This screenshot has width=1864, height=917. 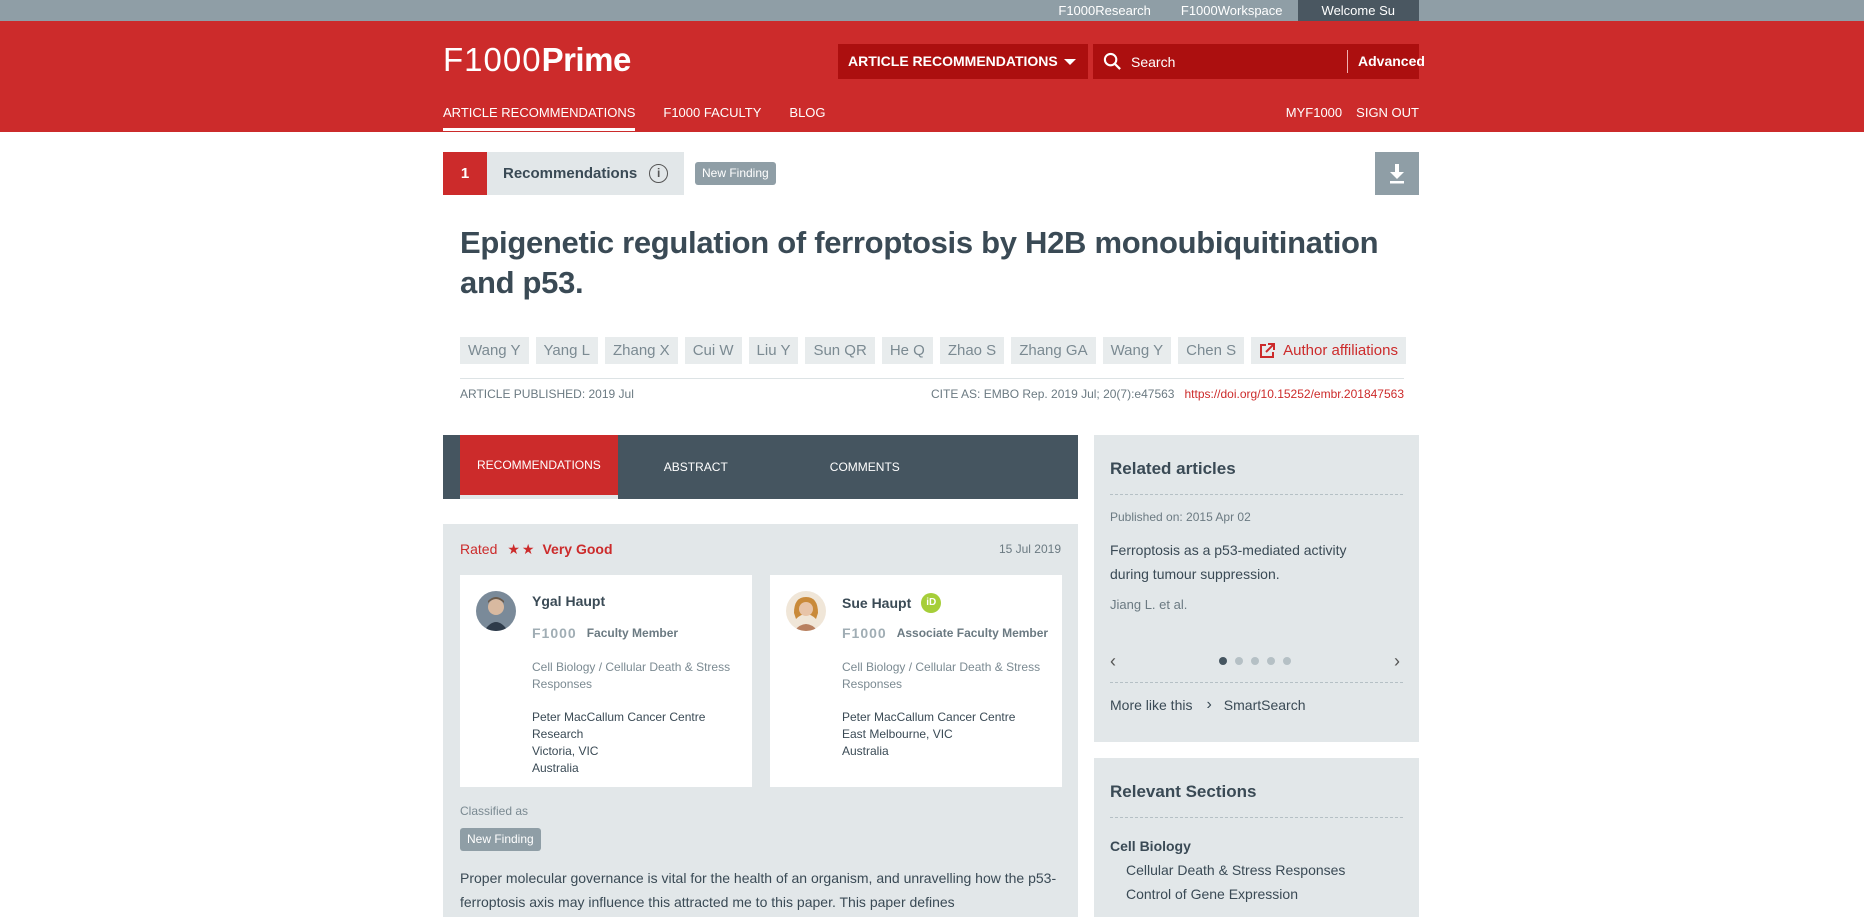 I want to click on author-tag: Zhang GA, so click(x=1053, y=350).